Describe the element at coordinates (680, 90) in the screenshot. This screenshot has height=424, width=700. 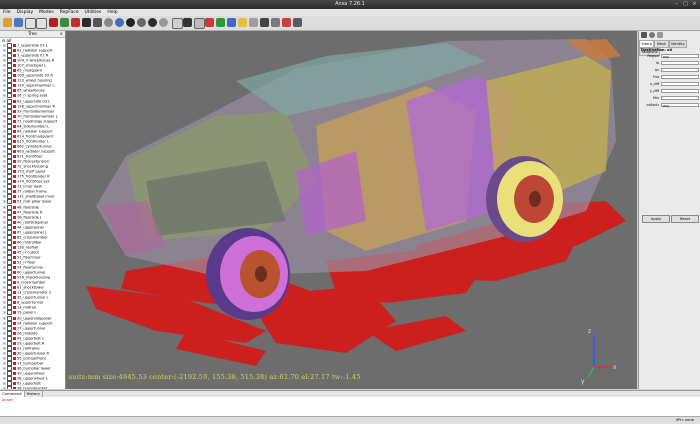
I see `y-diff-input` at that location.